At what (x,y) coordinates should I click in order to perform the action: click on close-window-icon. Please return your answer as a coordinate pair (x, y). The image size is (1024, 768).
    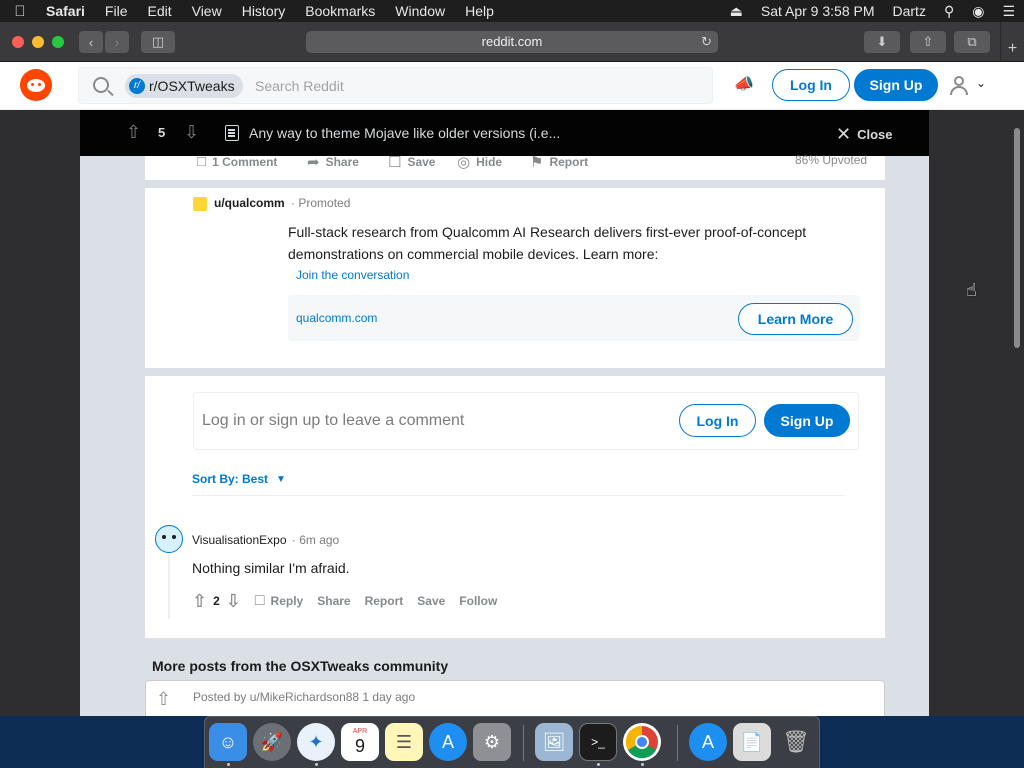
    Looking at the image, I should click on (18, 42).